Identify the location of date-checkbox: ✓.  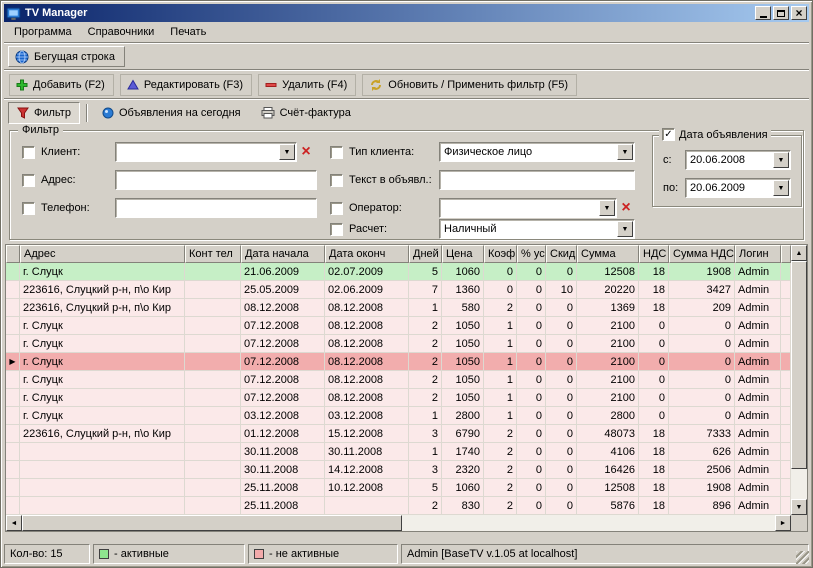
(668, 134).